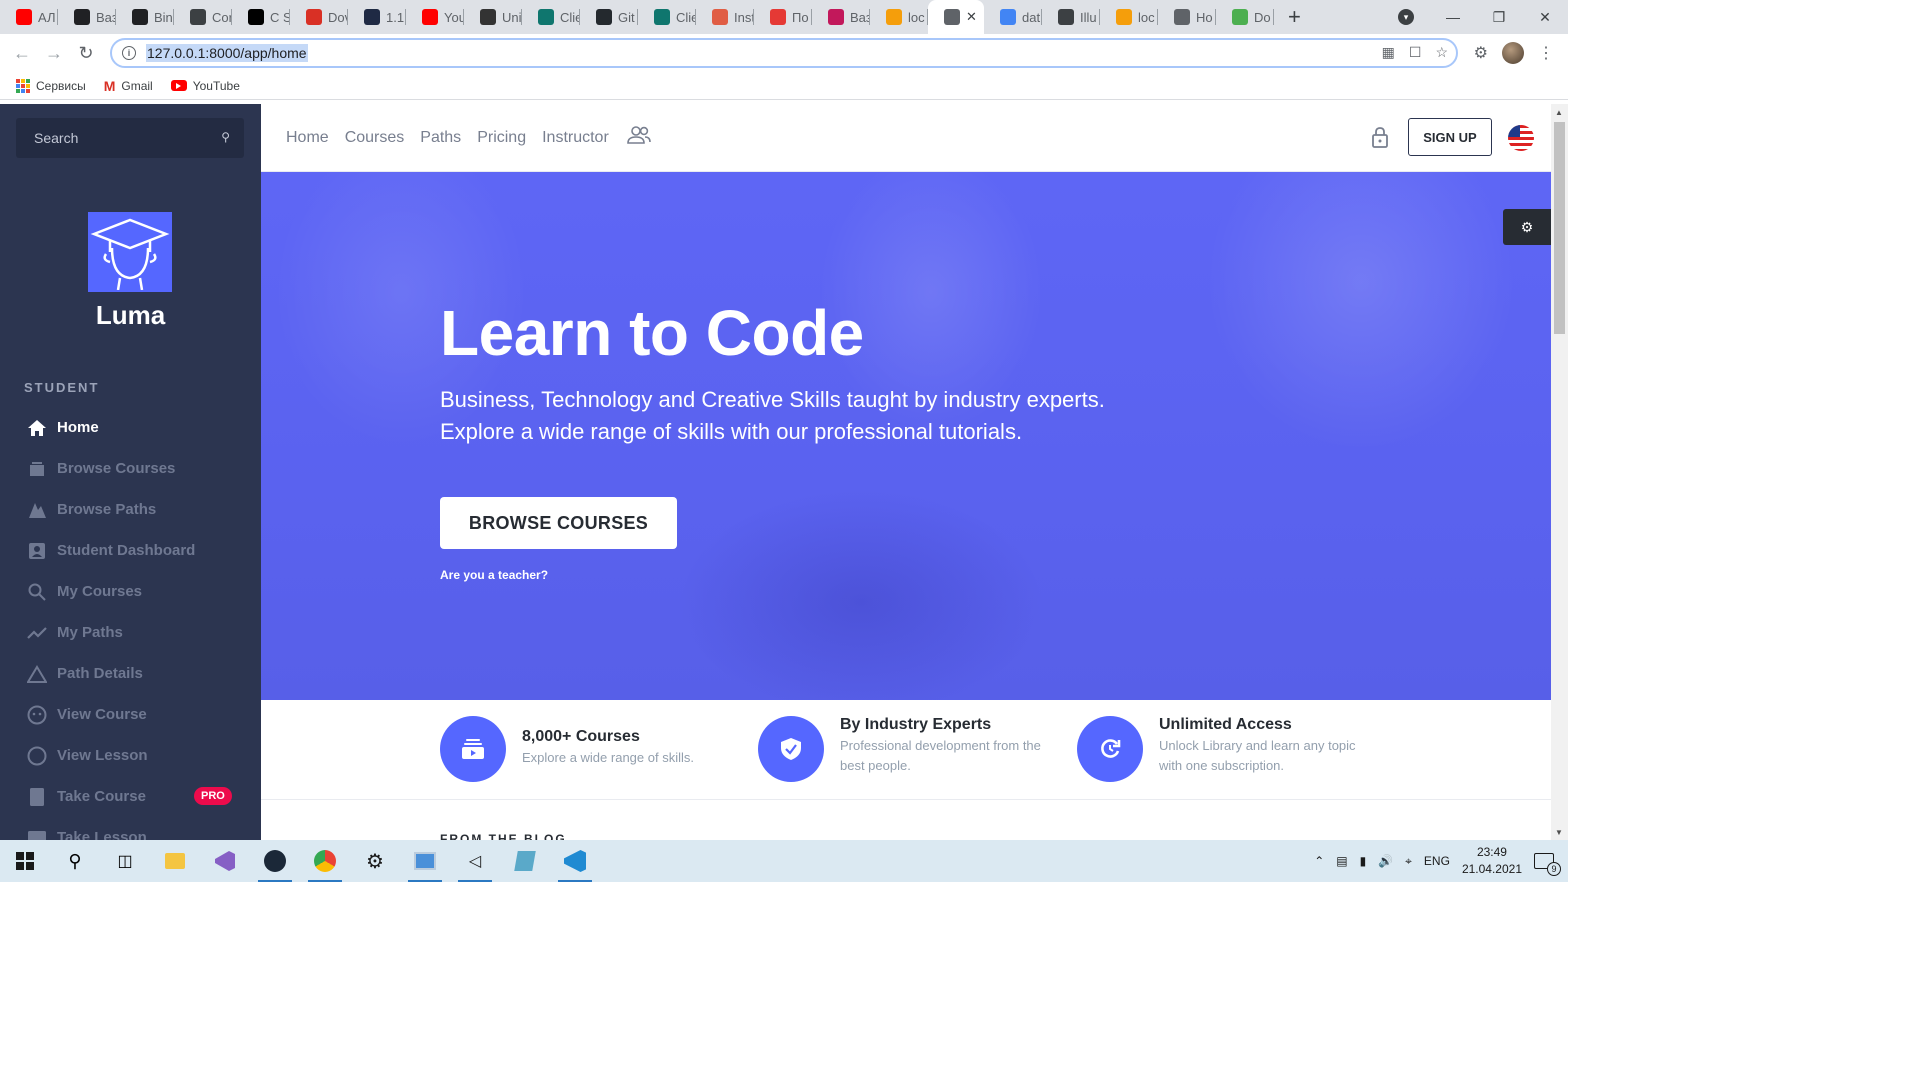 This screenshot has height=1080, width=1920. I want to click on scroll-down-icon: ▼, so click(1559, 832).